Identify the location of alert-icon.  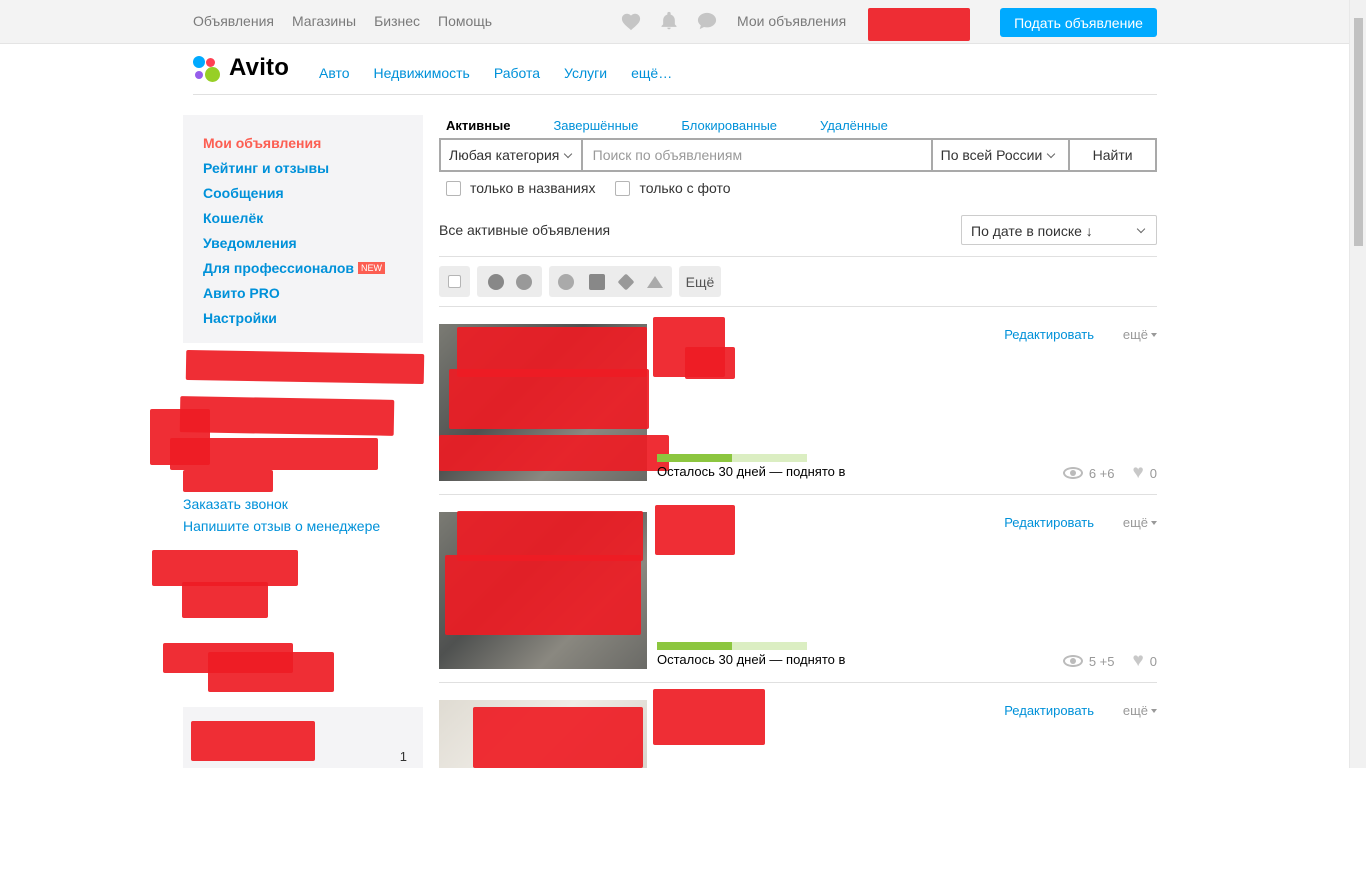
(566, 281).